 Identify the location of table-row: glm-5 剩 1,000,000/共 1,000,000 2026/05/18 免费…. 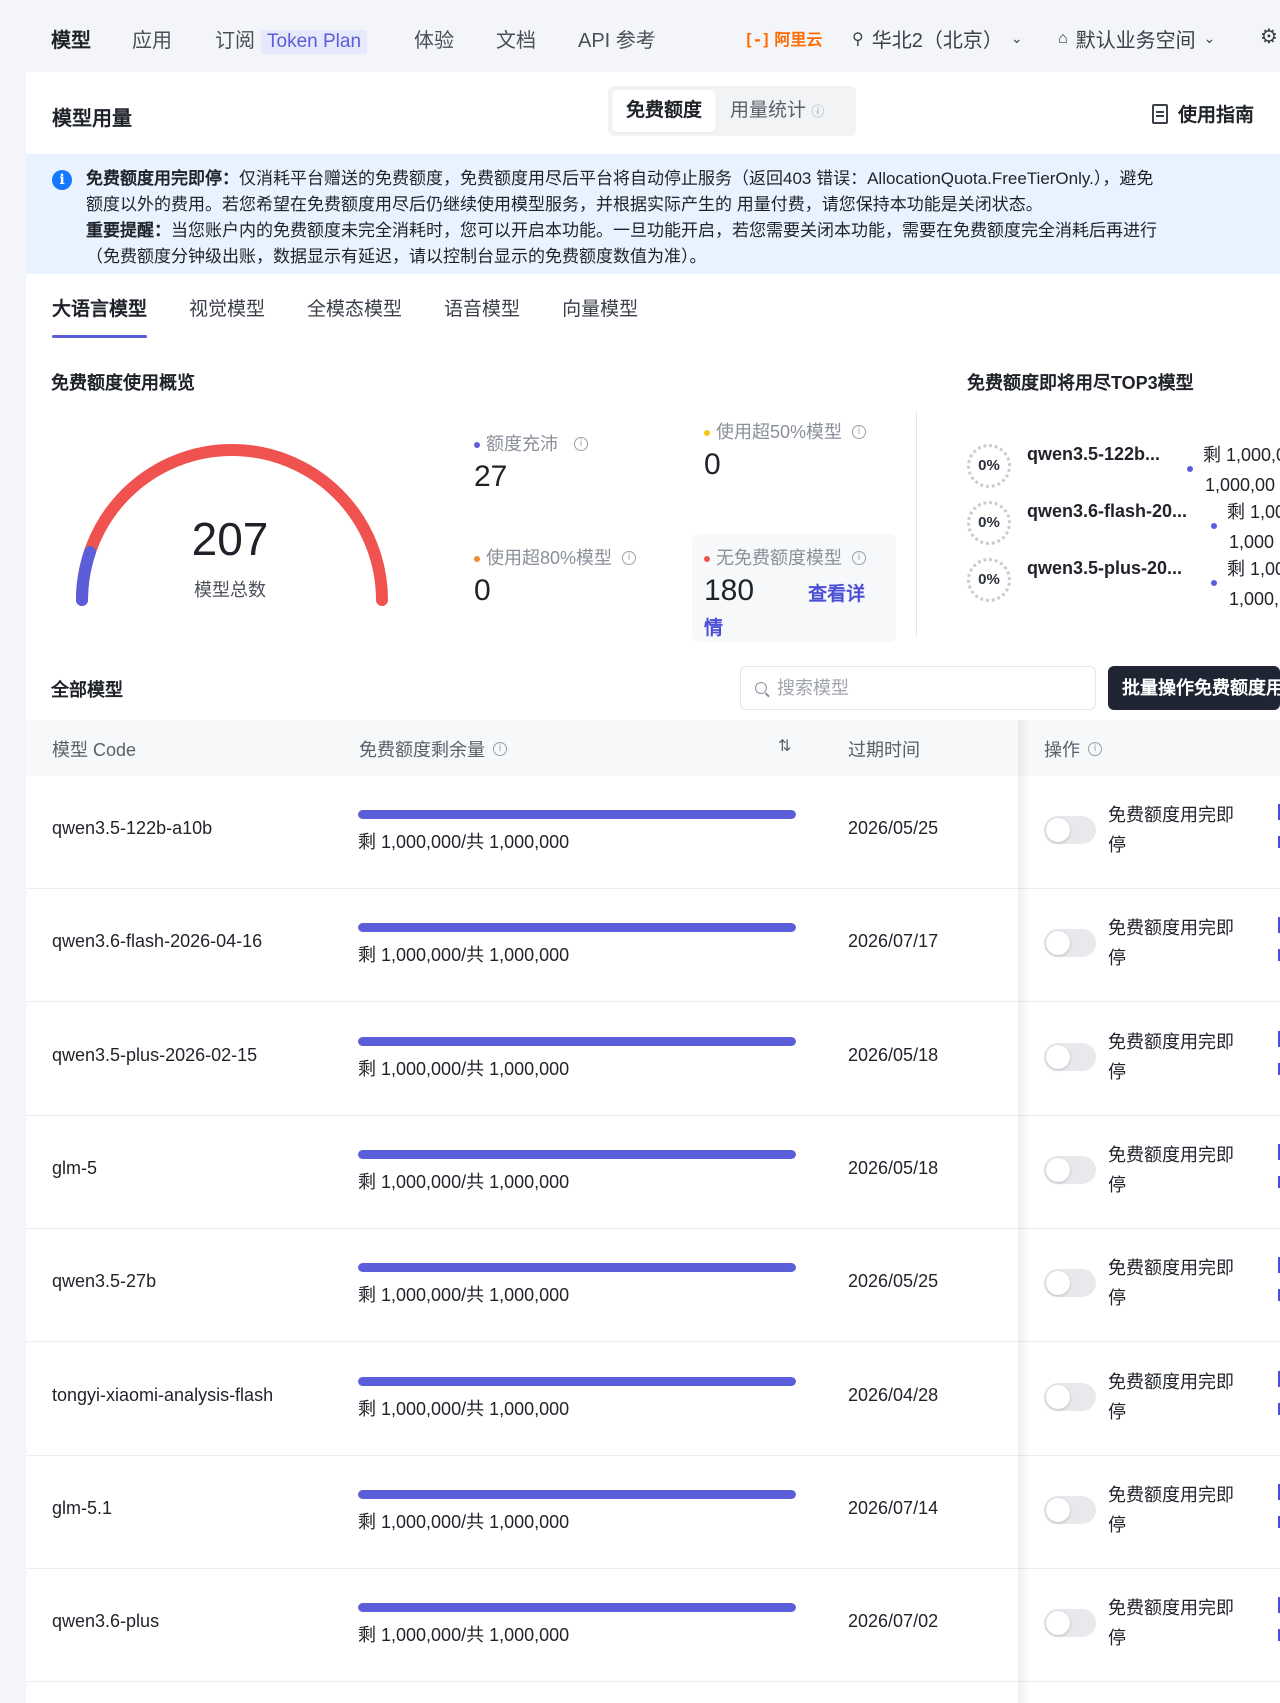
(653, 1172).